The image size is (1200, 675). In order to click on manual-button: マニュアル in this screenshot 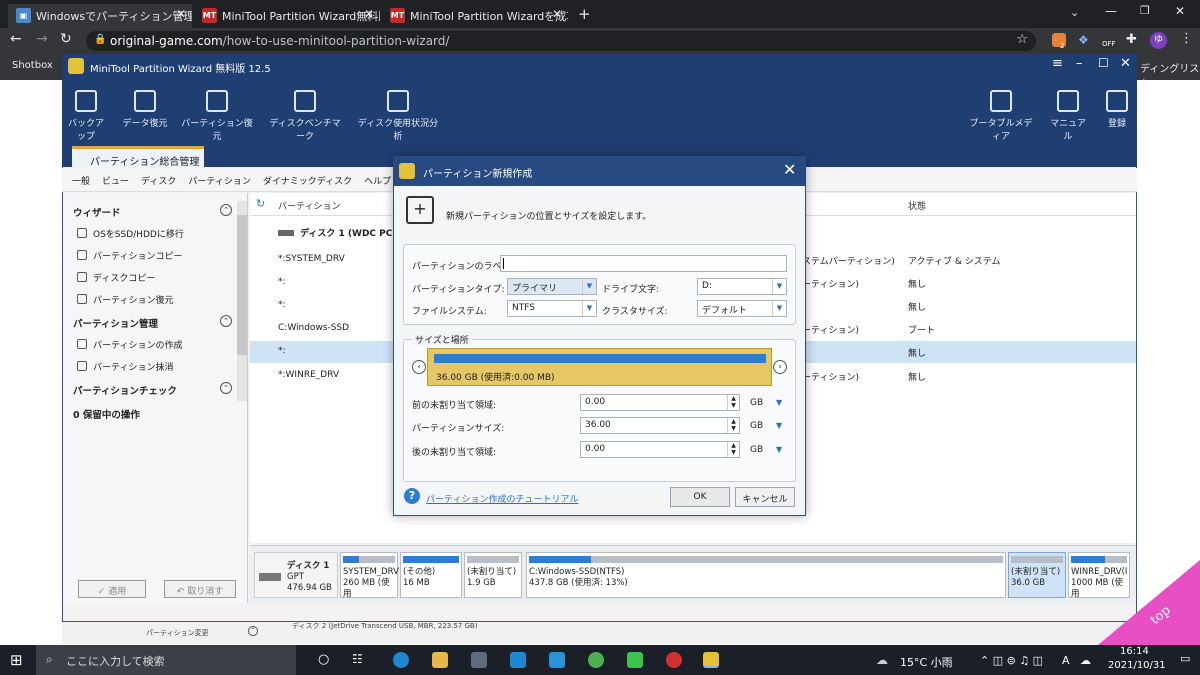, I will do `click(1068, 116)`.